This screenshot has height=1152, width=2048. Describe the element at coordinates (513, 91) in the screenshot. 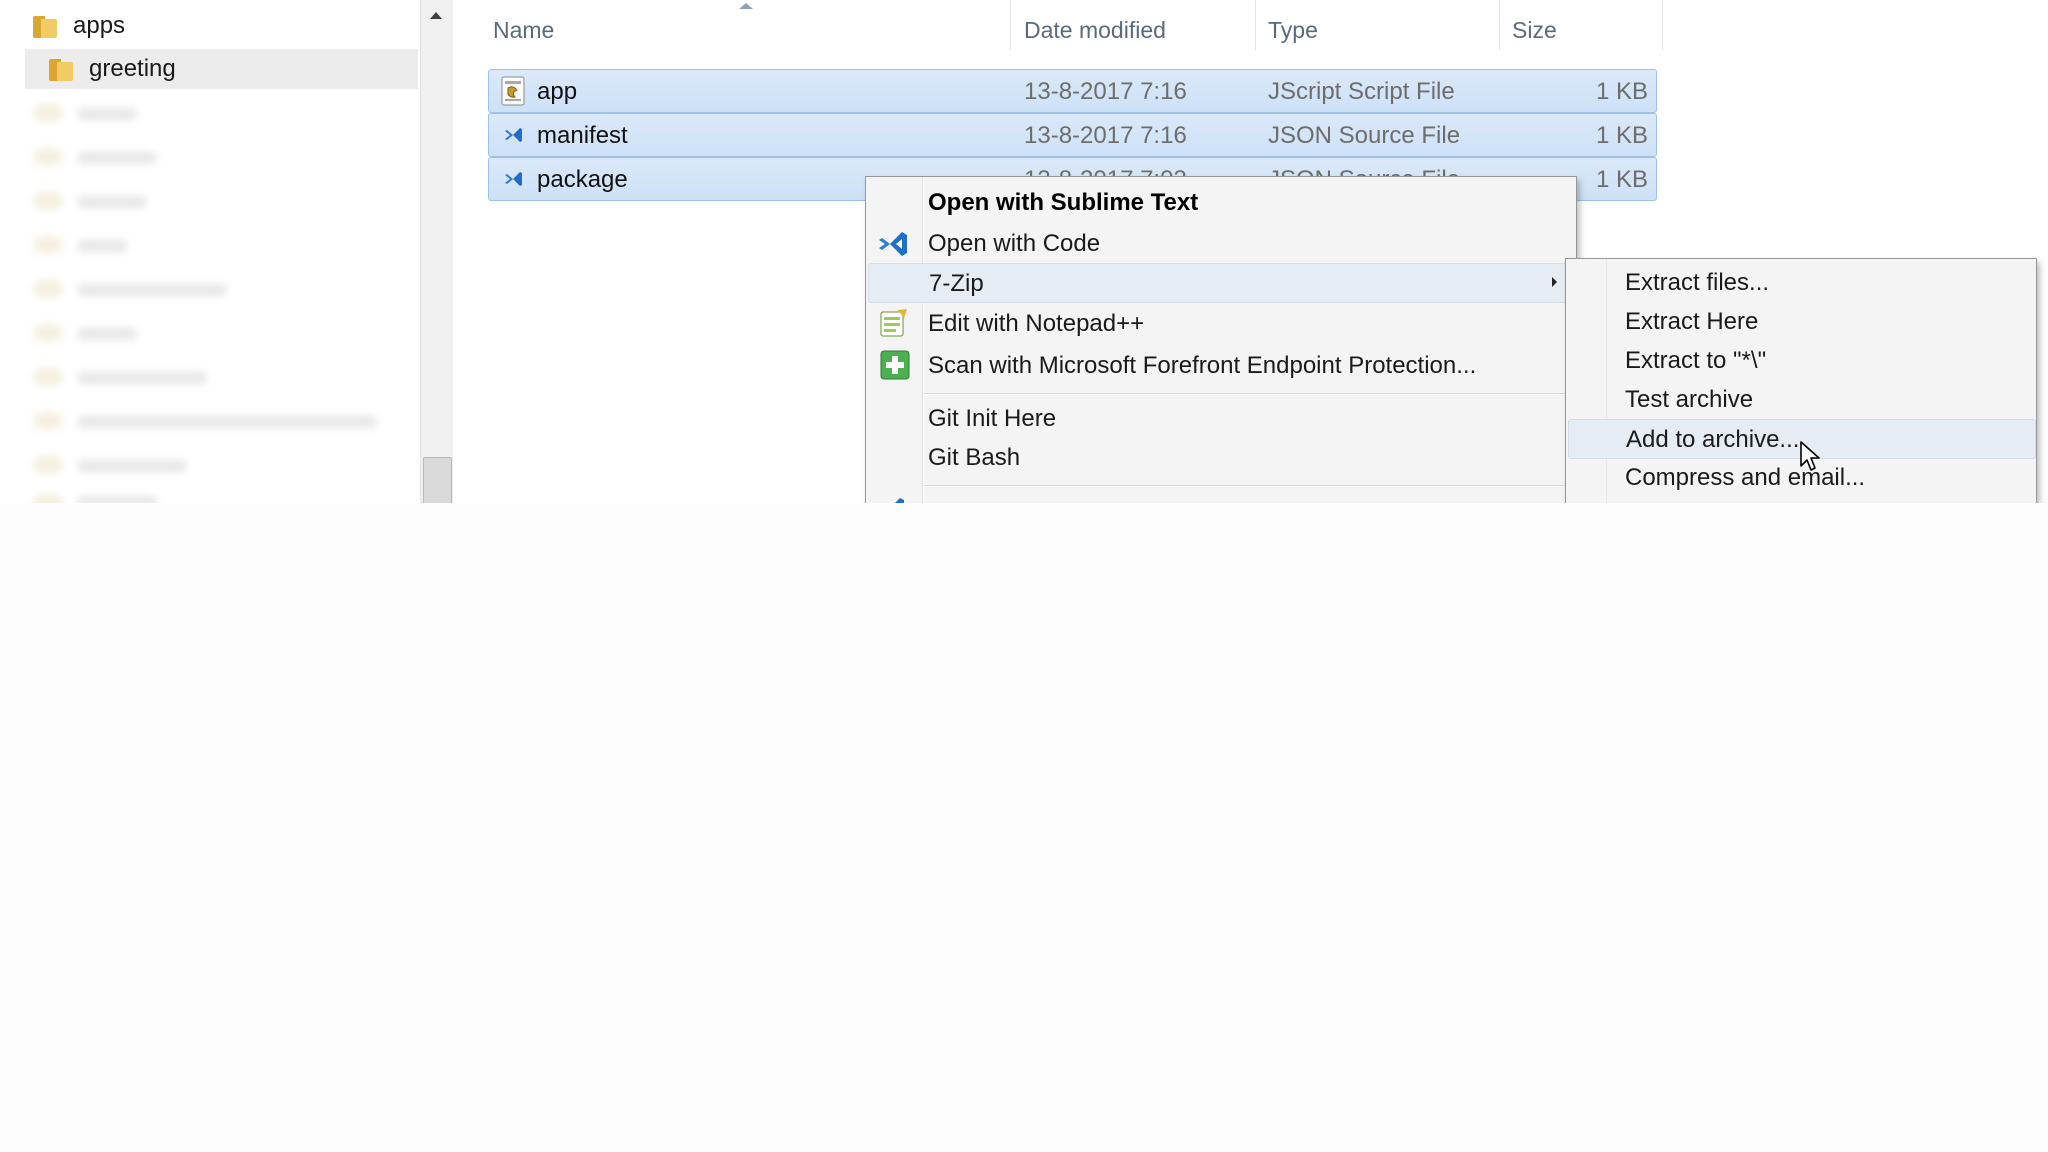

I see `jscript-file-icon` at that location.